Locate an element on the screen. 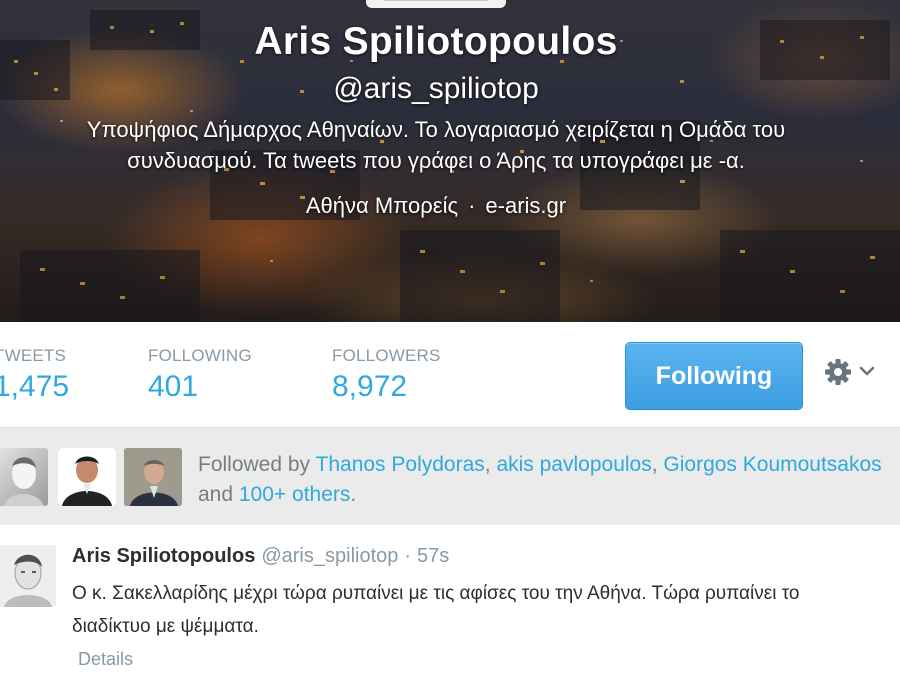  top-tab-handle is located at coordinates (436, 4).